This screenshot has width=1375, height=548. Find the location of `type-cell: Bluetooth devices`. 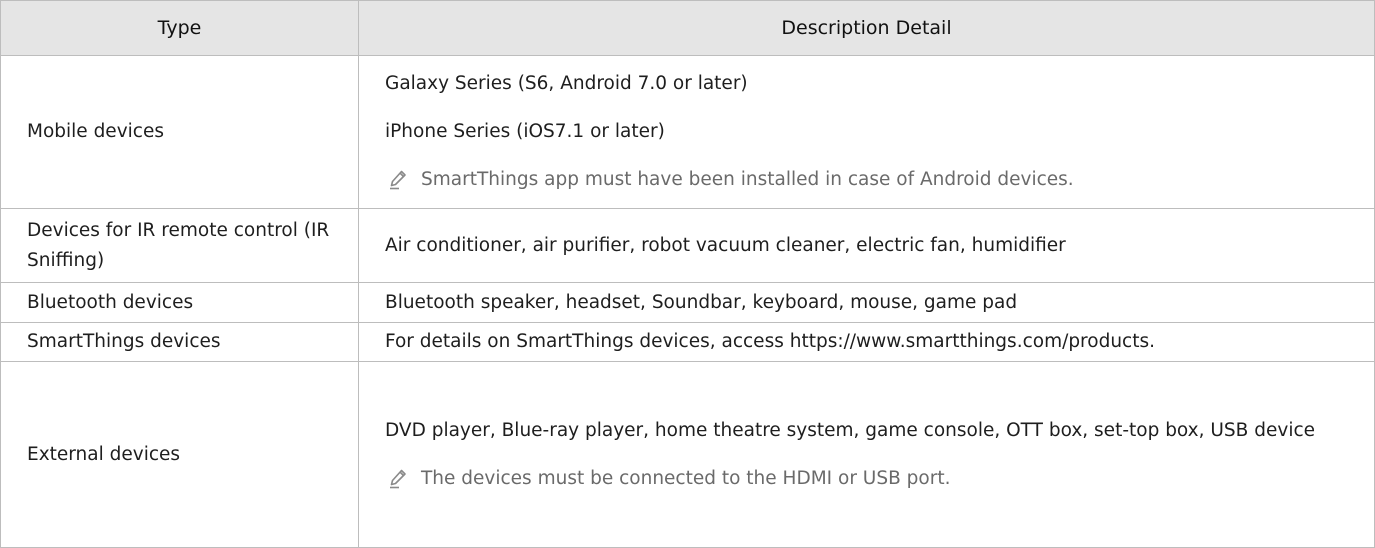

type-cell: Bluetooth devices is located at coordinates (179, 302).